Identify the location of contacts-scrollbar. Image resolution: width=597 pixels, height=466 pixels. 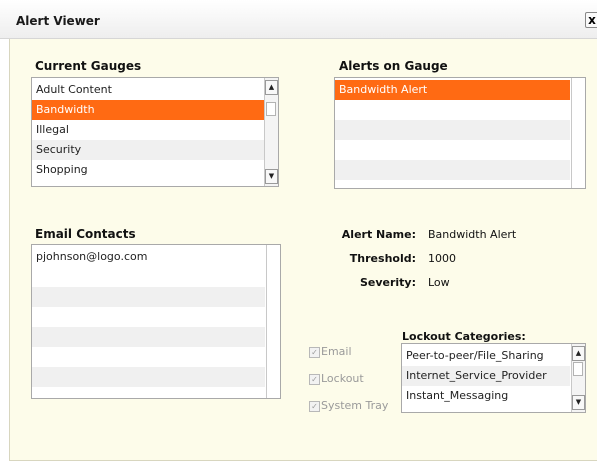
(273, 321).